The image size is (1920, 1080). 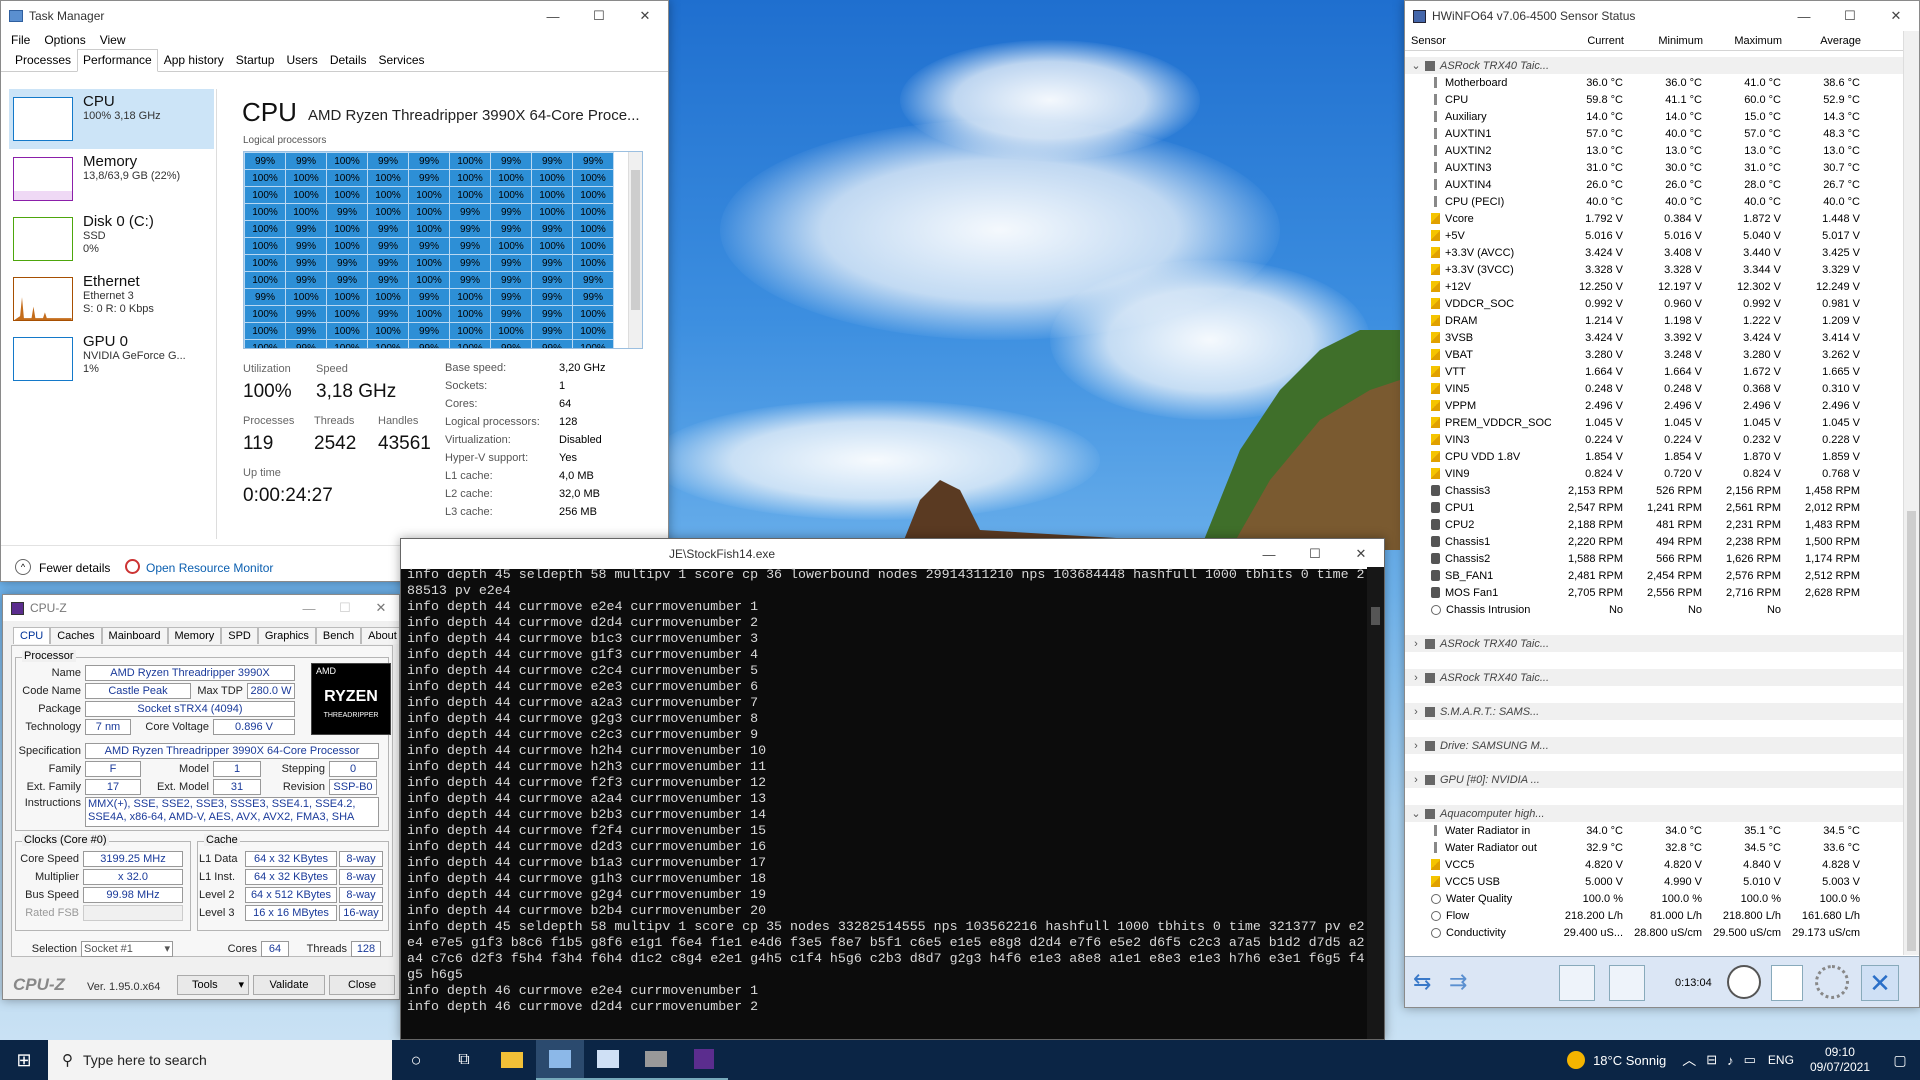 What do you see at coordinates (134, 635) in the screenshot?
I see `tab-mainboard: Mainboard` at bounding box center [134, 635].